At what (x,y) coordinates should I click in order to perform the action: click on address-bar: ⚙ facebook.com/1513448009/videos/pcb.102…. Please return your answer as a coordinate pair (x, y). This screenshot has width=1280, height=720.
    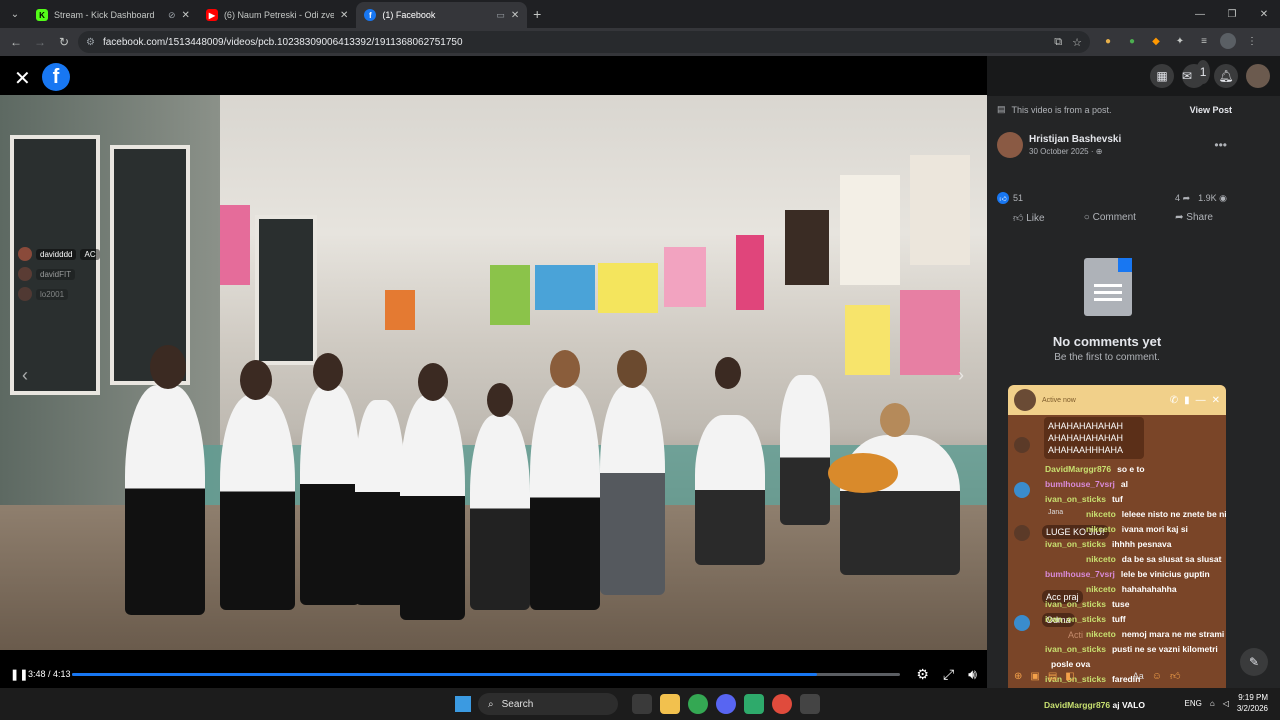
    Looking at the image, I should click on (584, 42).